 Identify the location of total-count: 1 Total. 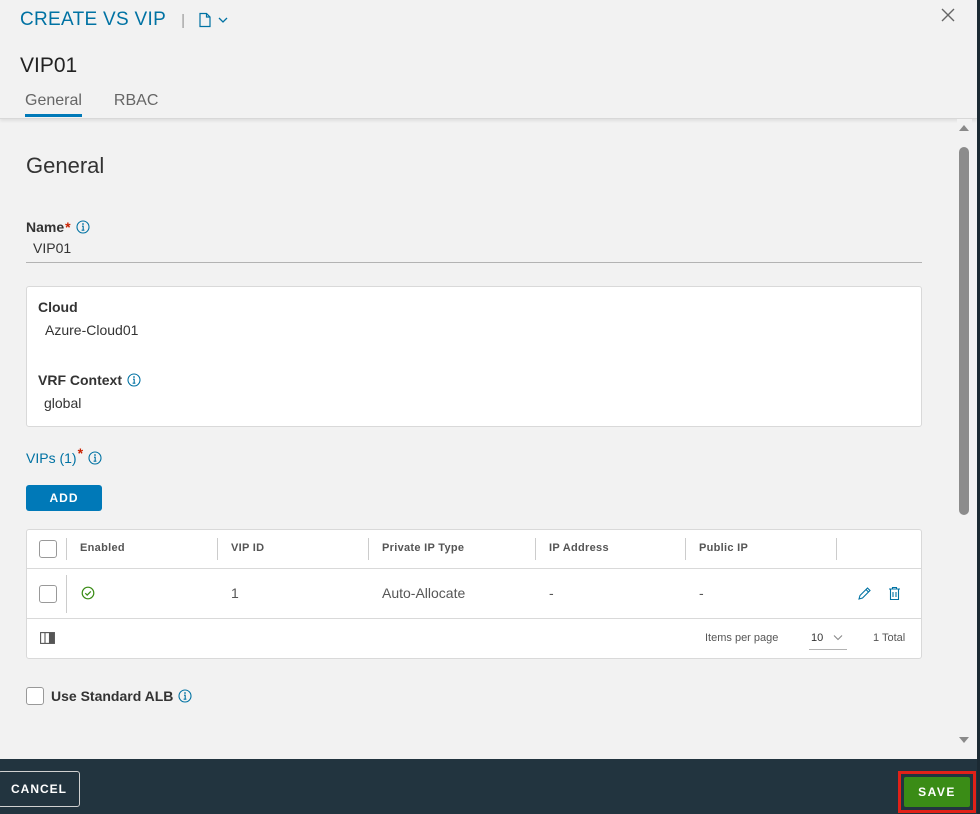
(889, 638).